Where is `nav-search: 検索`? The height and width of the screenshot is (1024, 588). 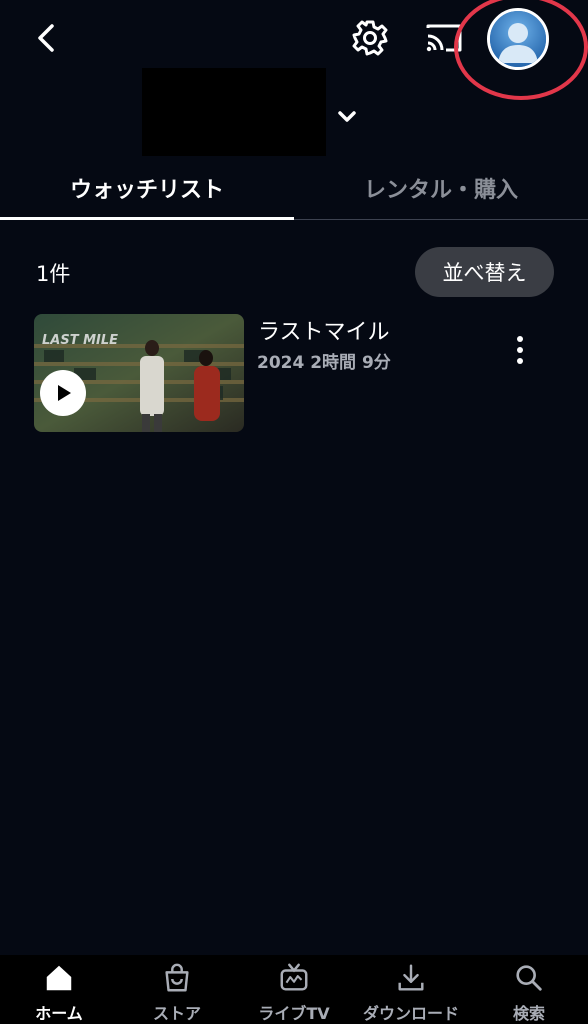 nav-search: 検索 is located at coordinates (529, 991).